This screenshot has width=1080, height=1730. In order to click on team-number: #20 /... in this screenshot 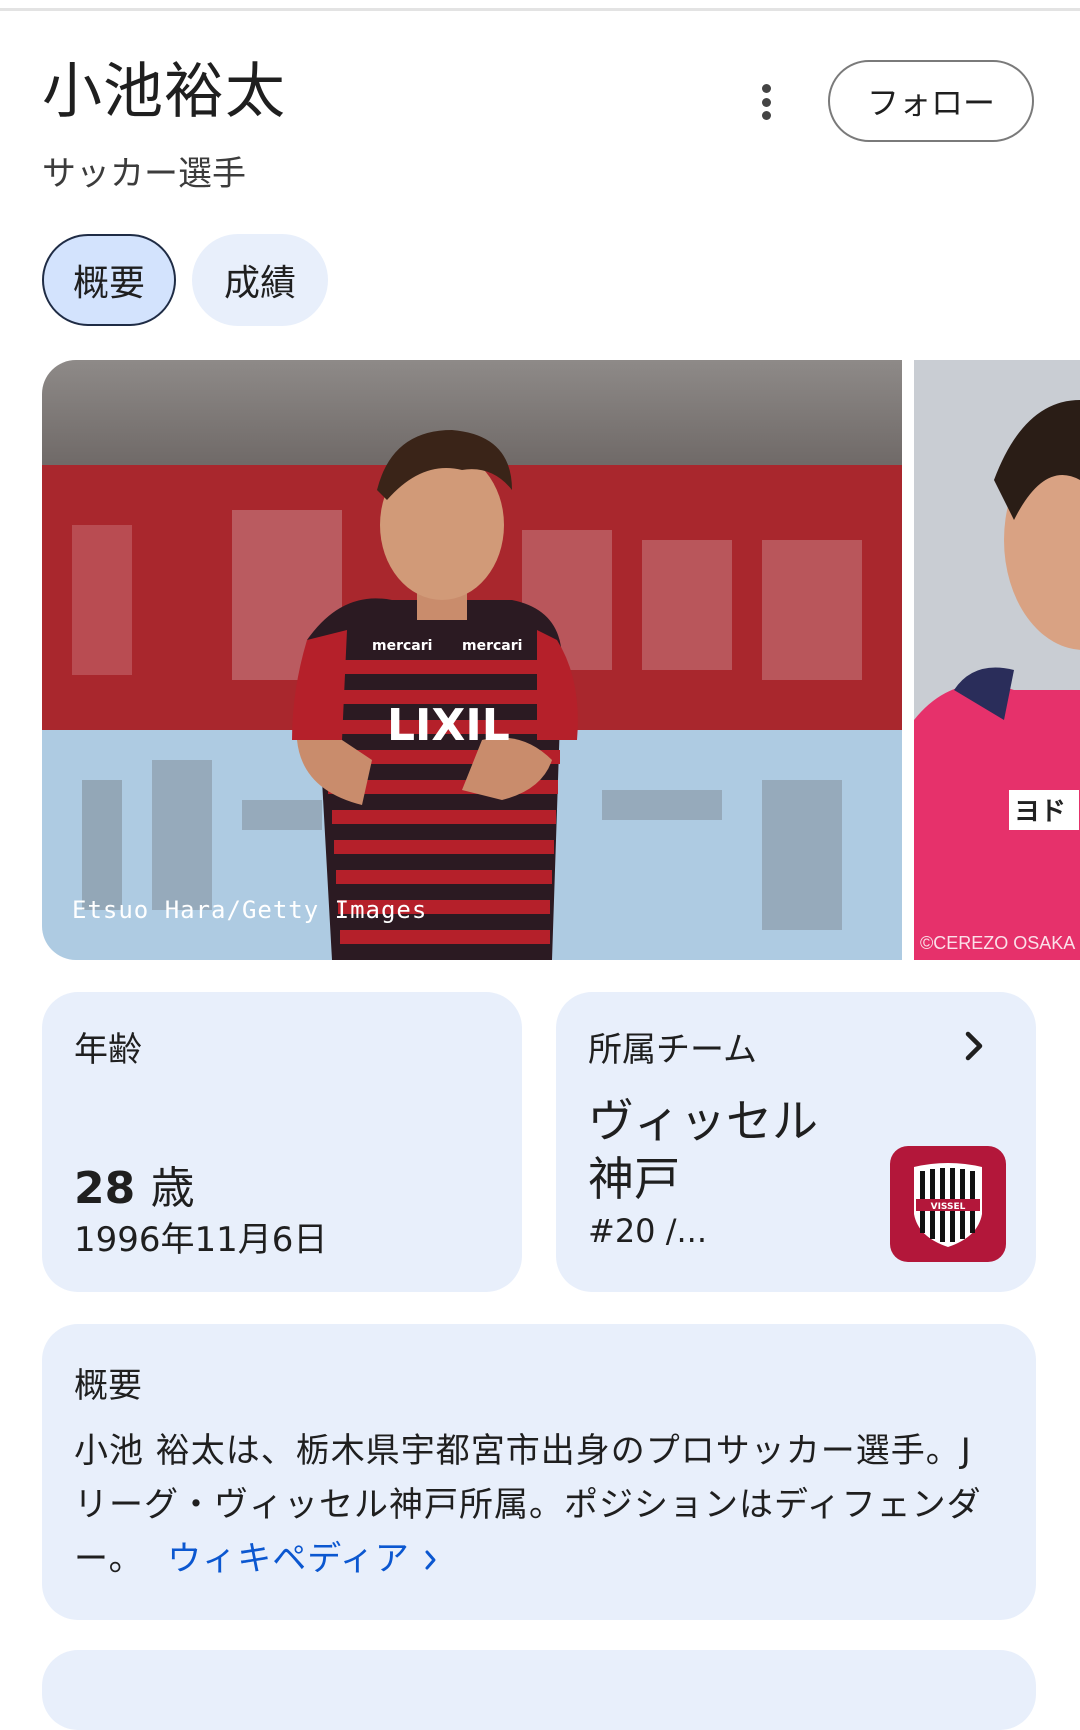, I will do `click(647, 1231)`.